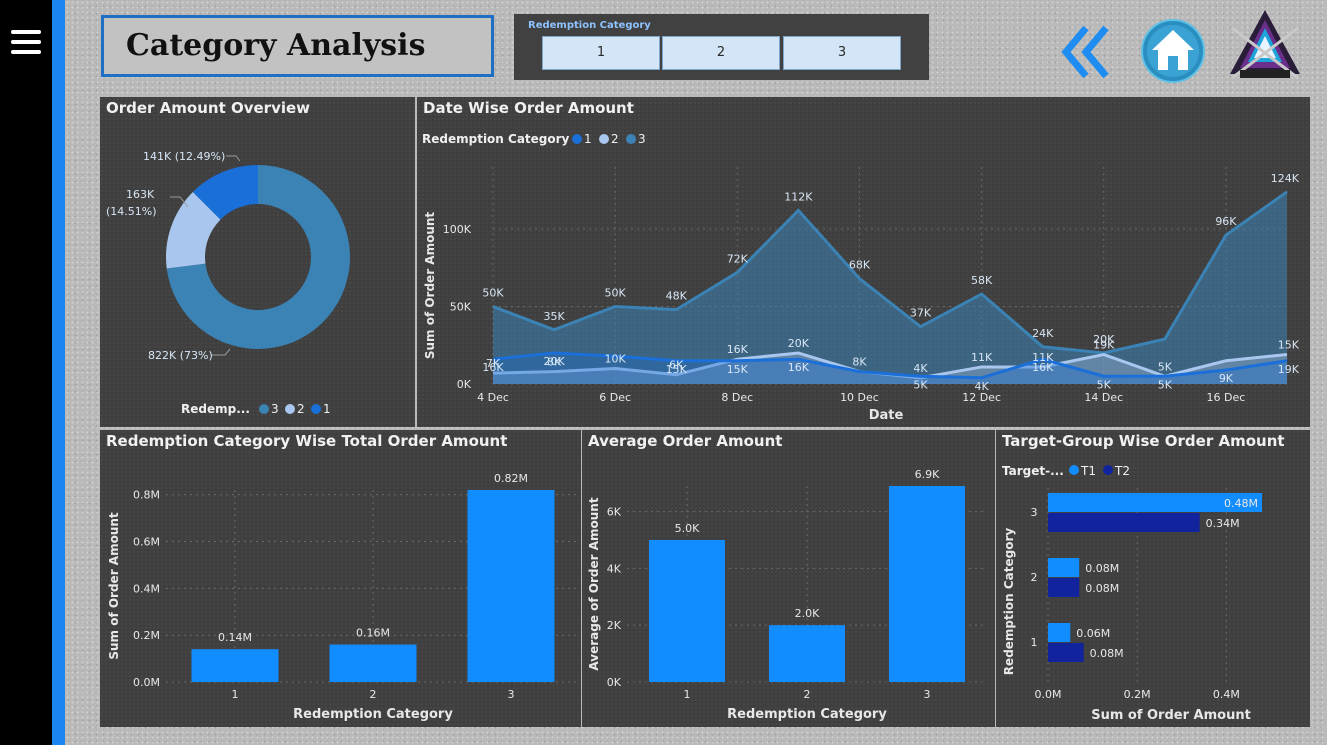 Image resolution: width=1327 pixels, height=745 pixels. Describe the element at coordinates (920, 368) in the screenshot. I see `area-data-label-2: 4K` at that location.